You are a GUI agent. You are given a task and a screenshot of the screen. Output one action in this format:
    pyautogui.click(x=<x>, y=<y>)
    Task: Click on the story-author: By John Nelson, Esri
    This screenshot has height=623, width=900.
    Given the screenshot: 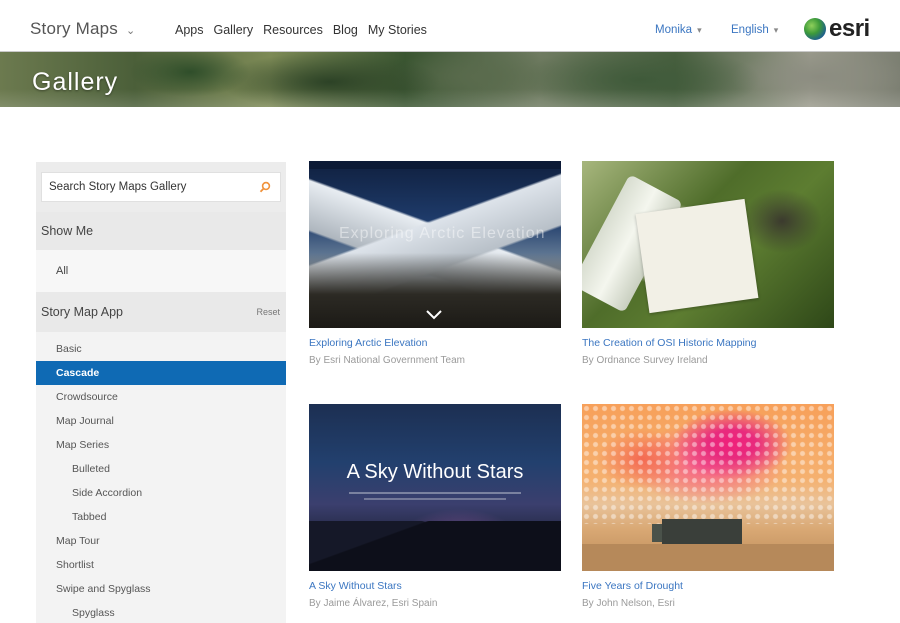 What is the action you would take?
    pyautogui.click(x=628, y=603)
    